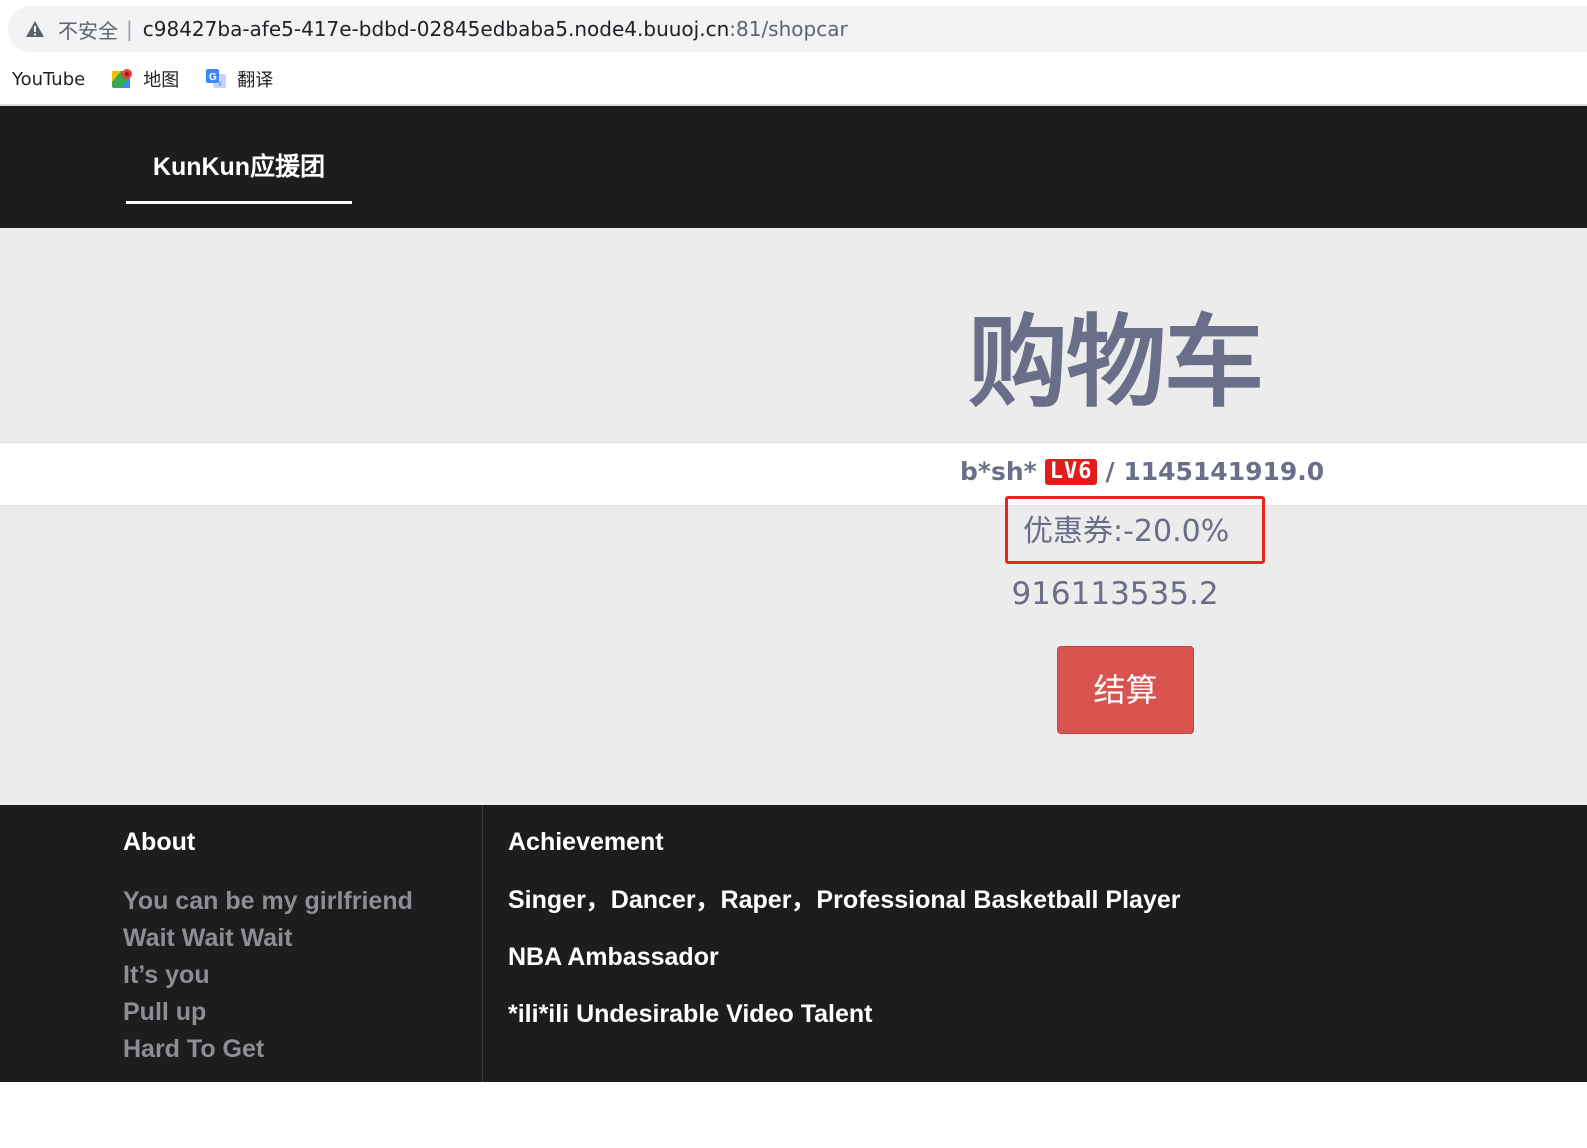  What do you see at coordinates (1215, 471) in the screenshot?
I see `balance: / 1145141919.0` at bounding box center [1215, 471].